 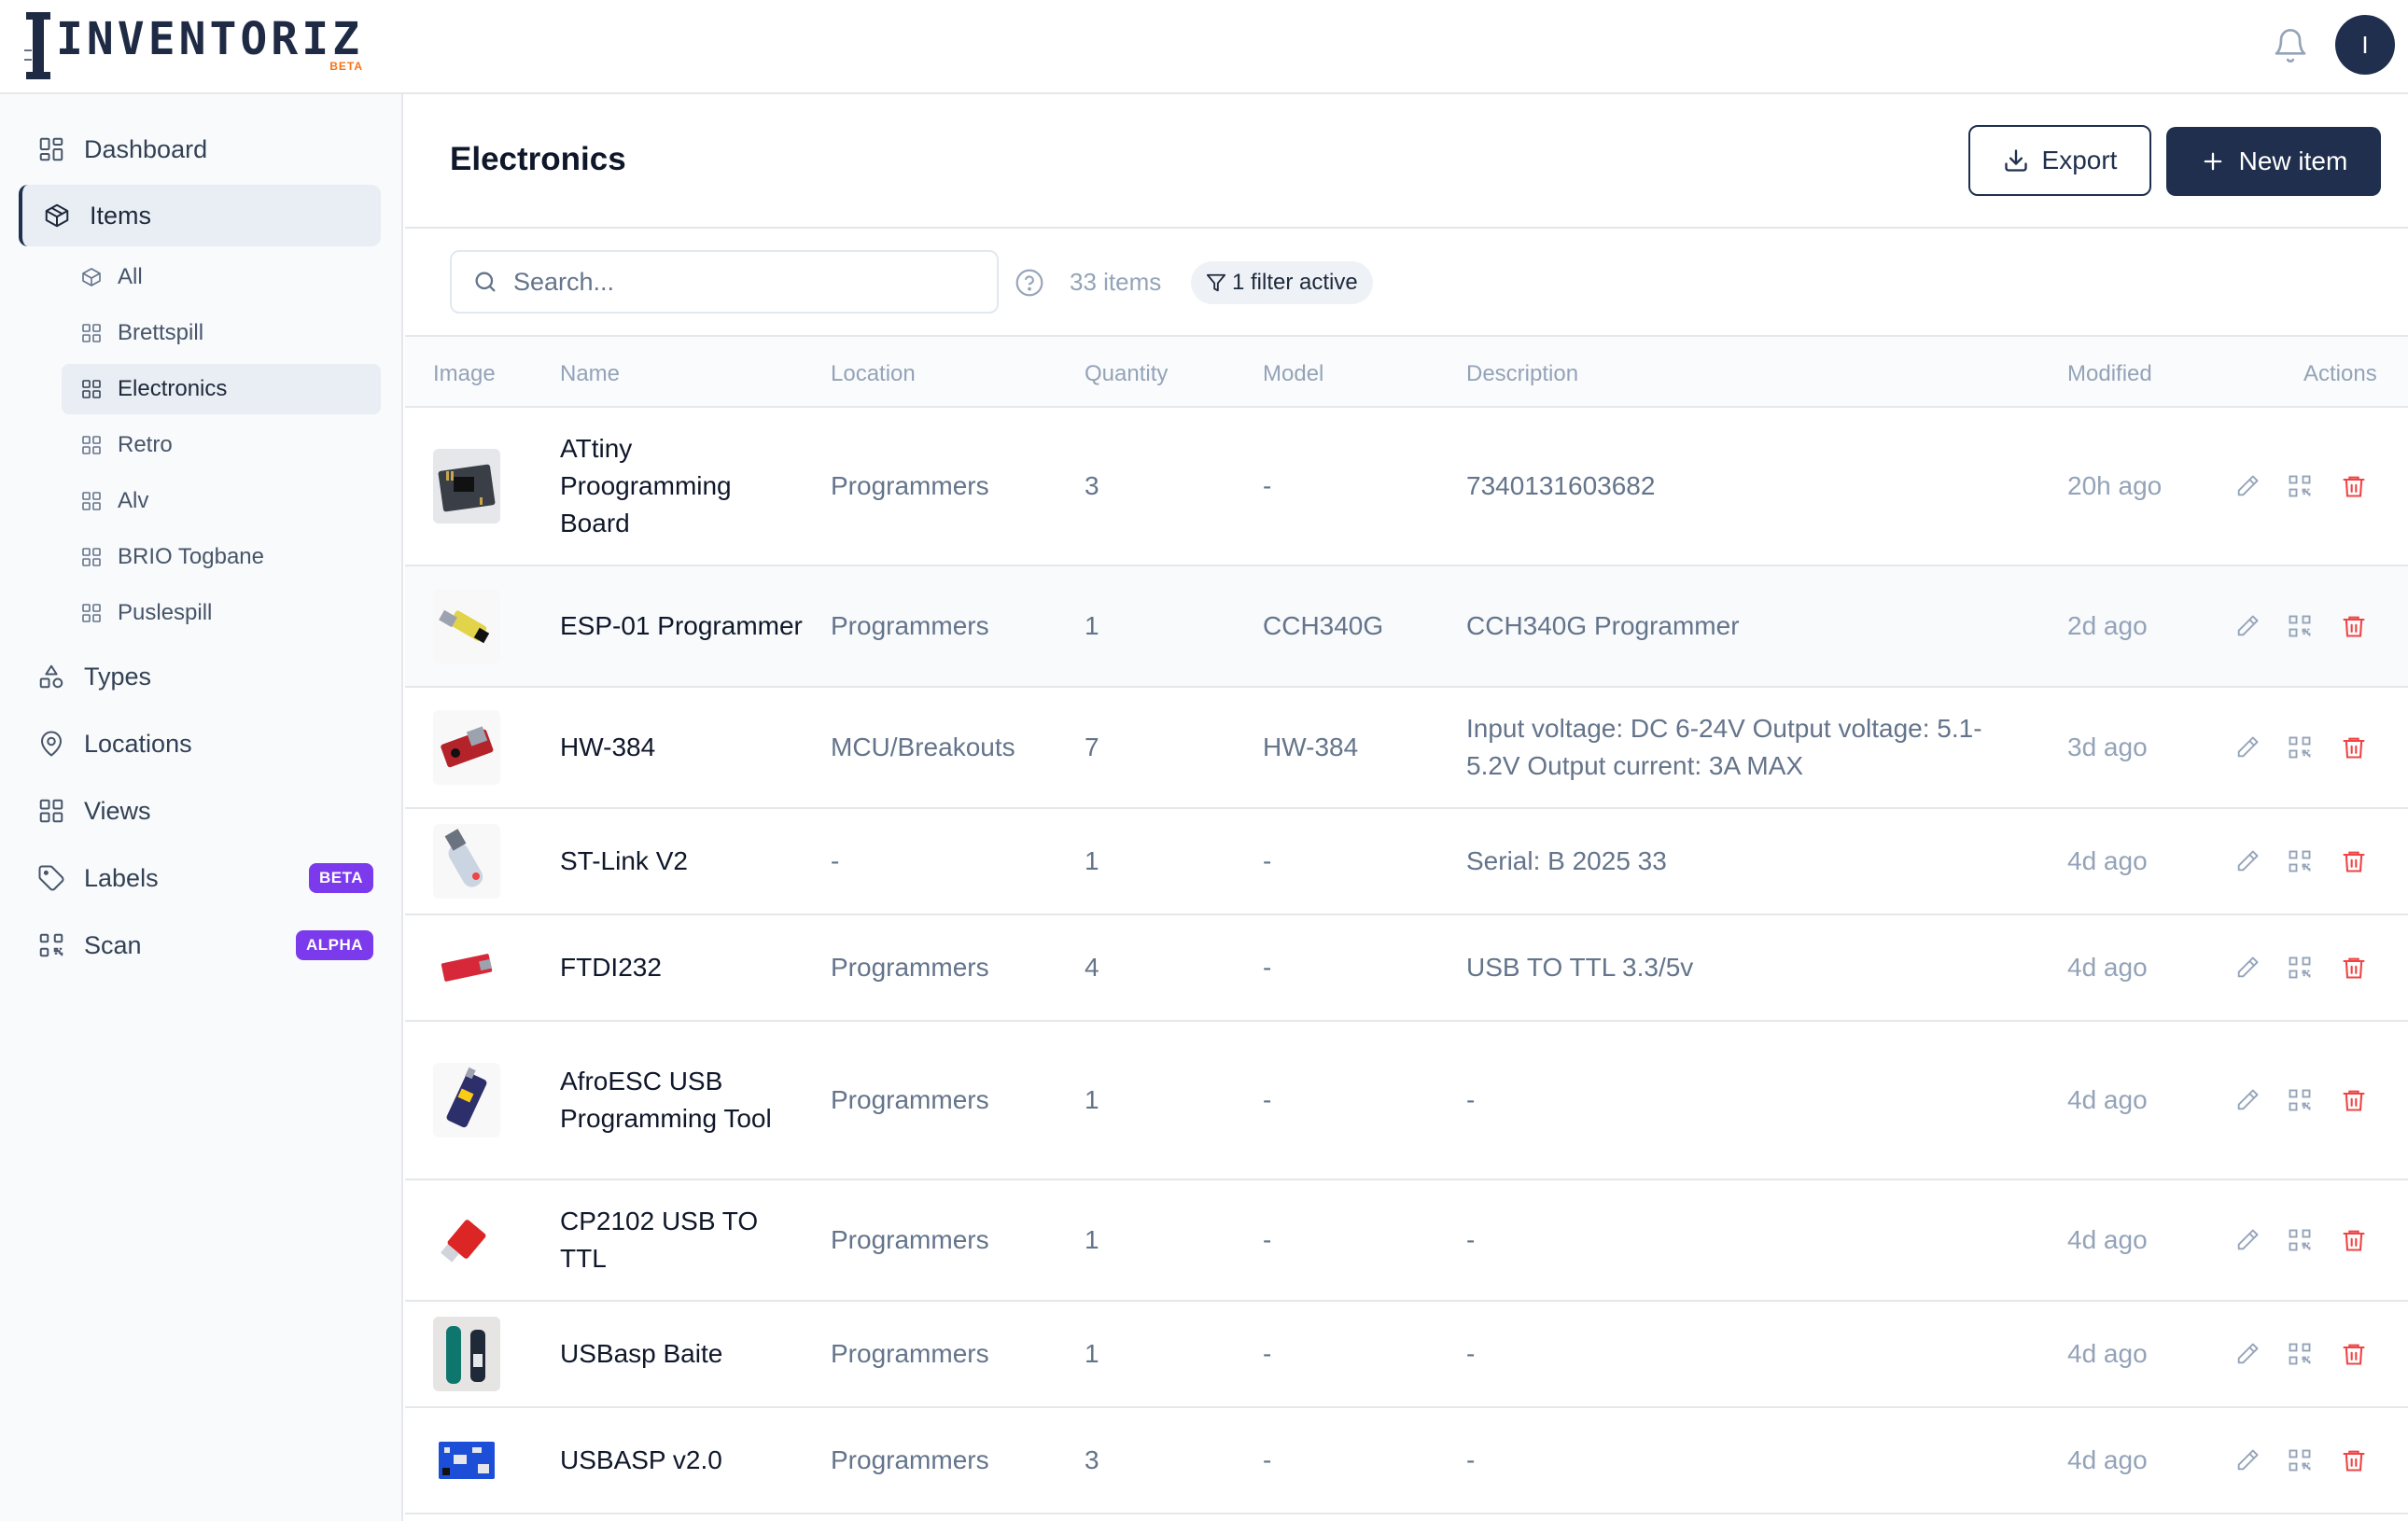 I want to click on sidebar-item-views: Views, so click(x=200, y=811).